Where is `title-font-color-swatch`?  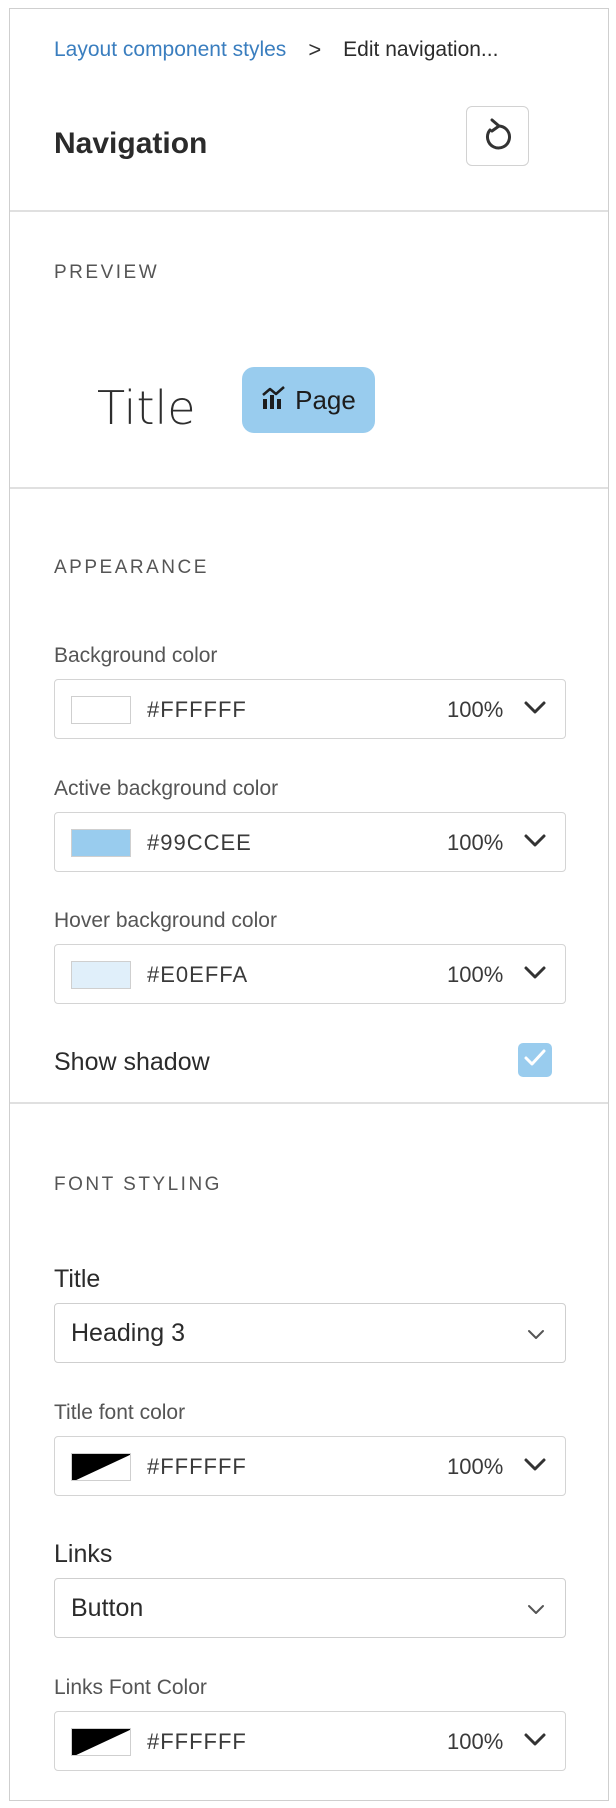
title-font-color-swatch is located at coordinates (101, 1467).